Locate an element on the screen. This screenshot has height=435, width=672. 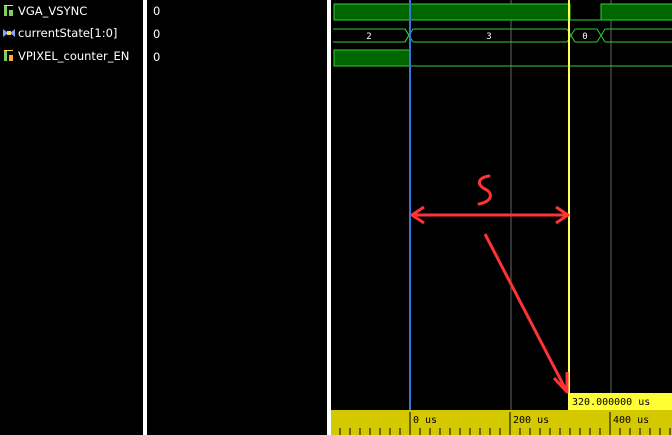
annotation-overlay is located at coordinates (490, 284).